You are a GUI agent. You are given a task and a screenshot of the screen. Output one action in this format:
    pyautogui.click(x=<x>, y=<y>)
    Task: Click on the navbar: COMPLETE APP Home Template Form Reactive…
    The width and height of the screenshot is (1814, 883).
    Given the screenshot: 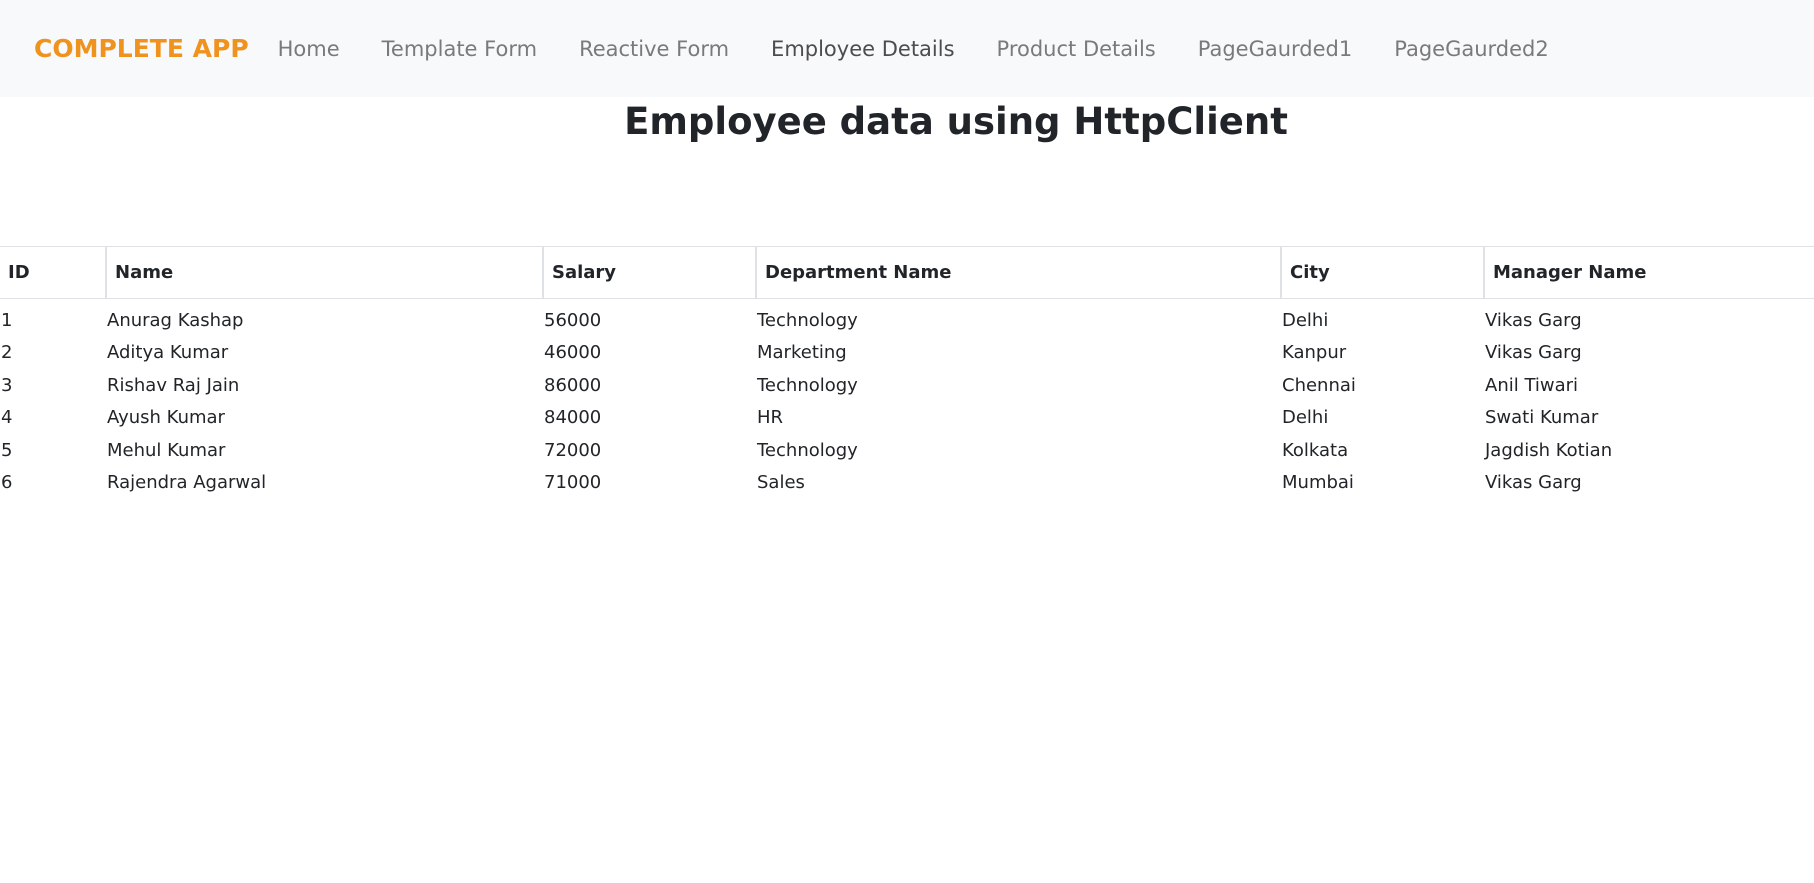 What is the action you would take?
    pyautogui.click(x=907, y=48)
    